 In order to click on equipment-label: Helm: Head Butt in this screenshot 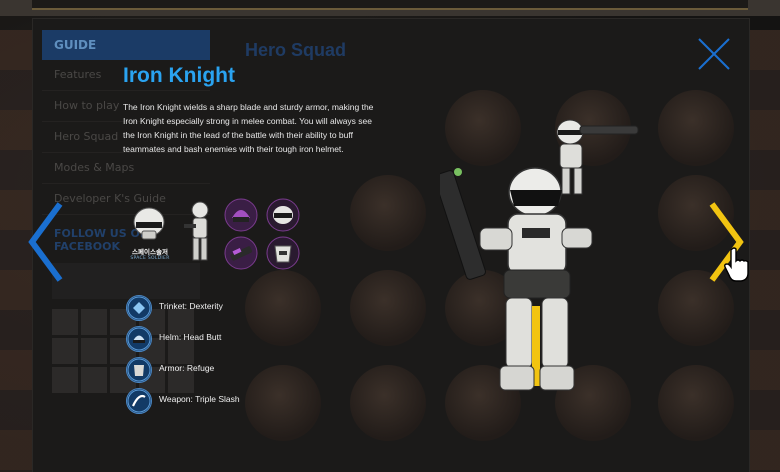, I will do `click(190, 337)`.